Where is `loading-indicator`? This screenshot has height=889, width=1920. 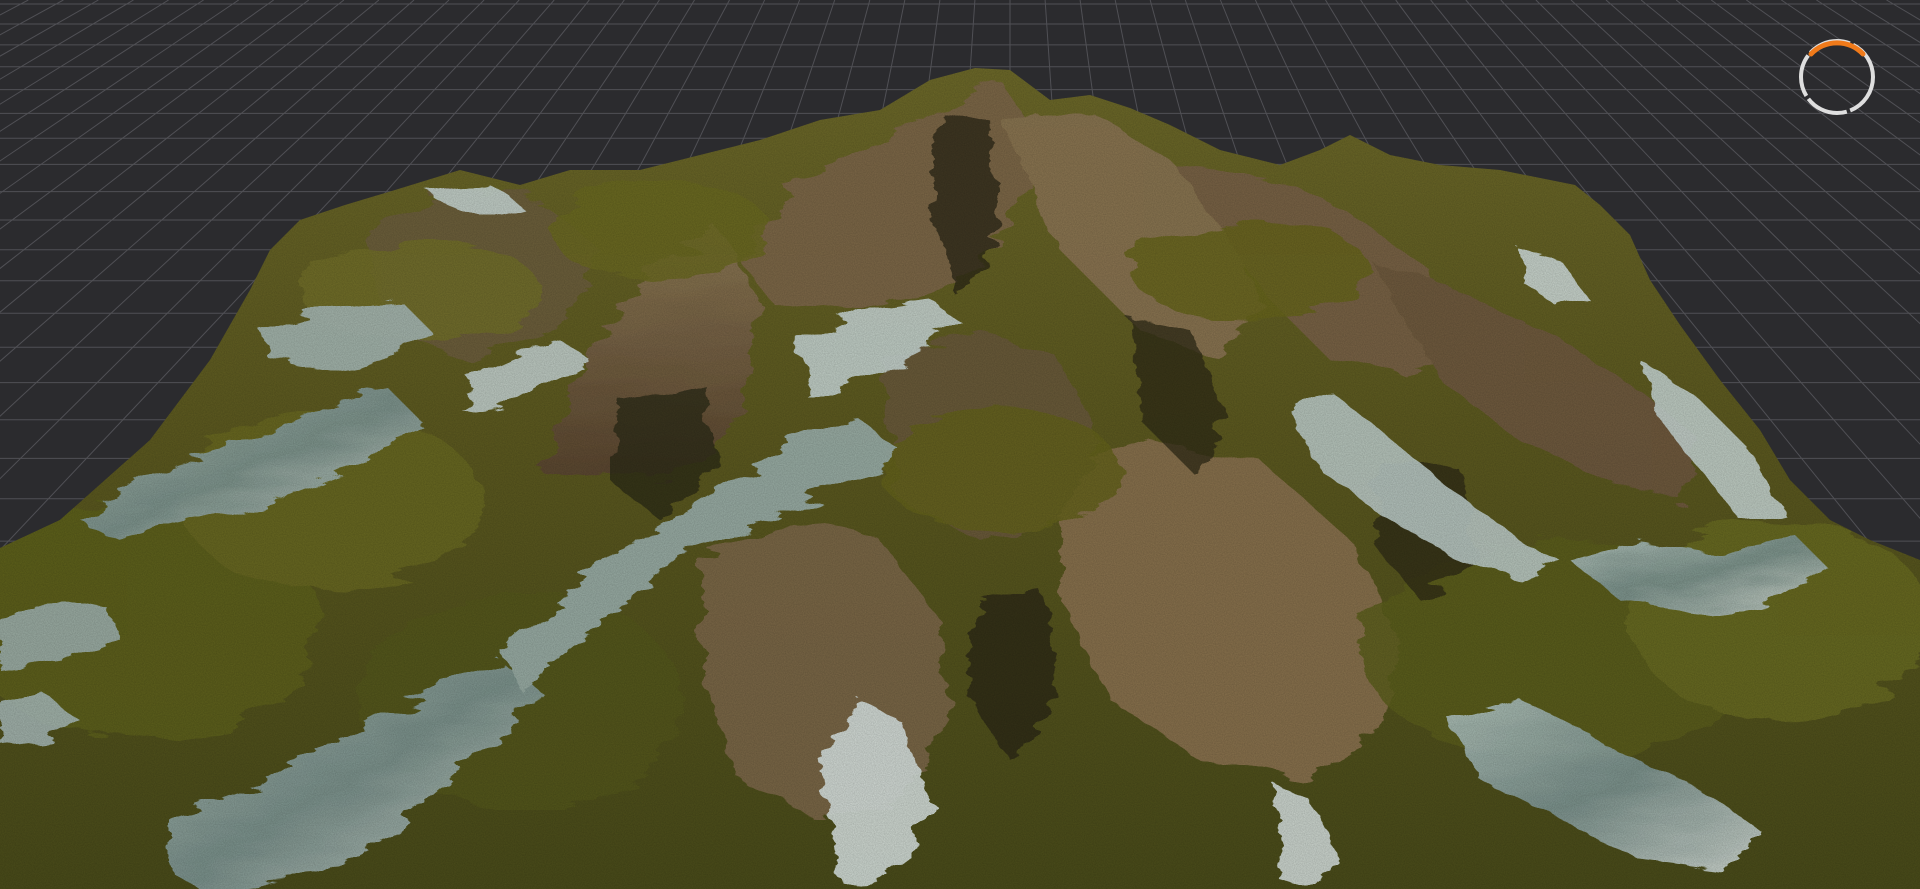 loading-indicator is located at coordinates (1837, 77).